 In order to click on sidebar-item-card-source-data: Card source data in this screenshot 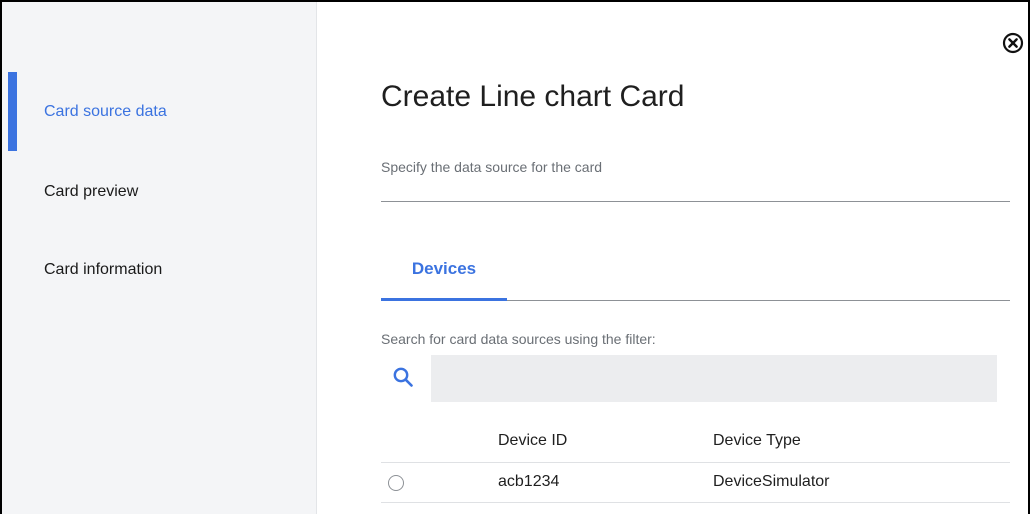, I will do `click(105, 112)`.